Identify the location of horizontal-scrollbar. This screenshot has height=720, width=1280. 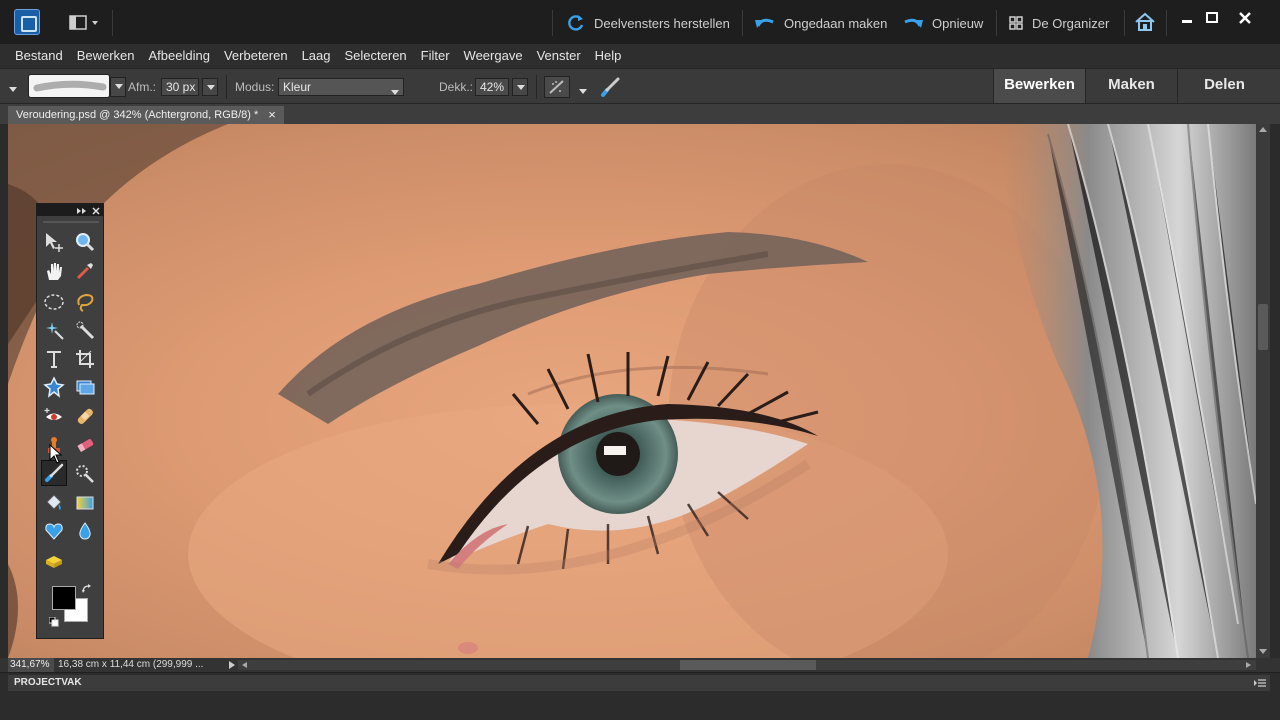
(747, 665).